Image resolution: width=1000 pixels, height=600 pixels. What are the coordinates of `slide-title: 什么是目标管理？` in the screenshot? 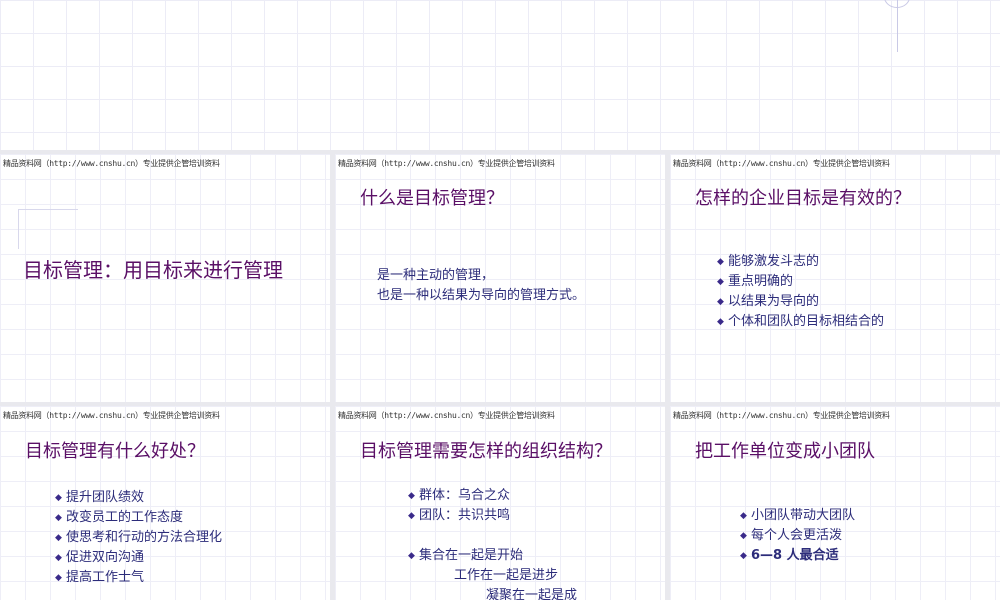 It's located at (432, 198).